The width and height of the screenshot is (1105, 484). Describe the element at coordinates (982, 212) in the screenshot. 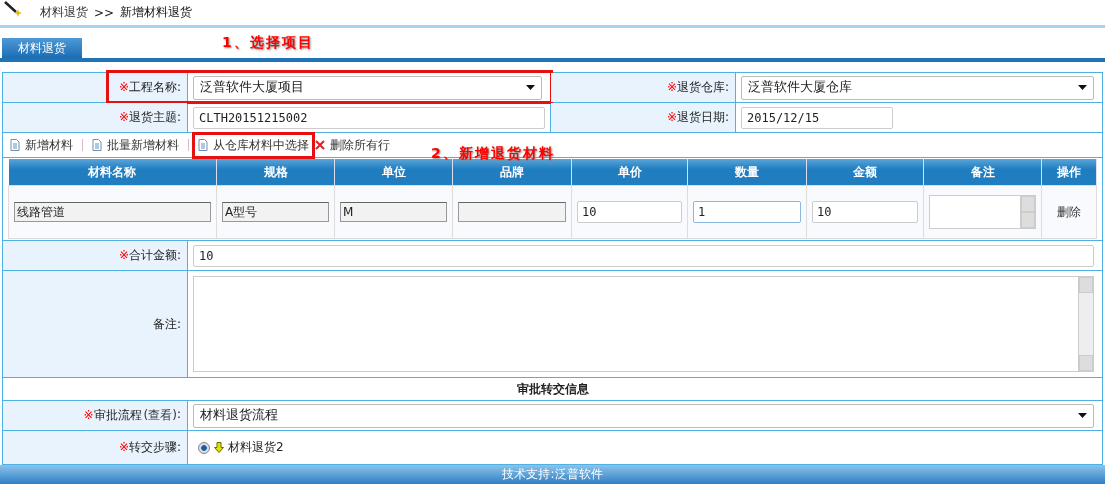

I see `note-field` at that location.